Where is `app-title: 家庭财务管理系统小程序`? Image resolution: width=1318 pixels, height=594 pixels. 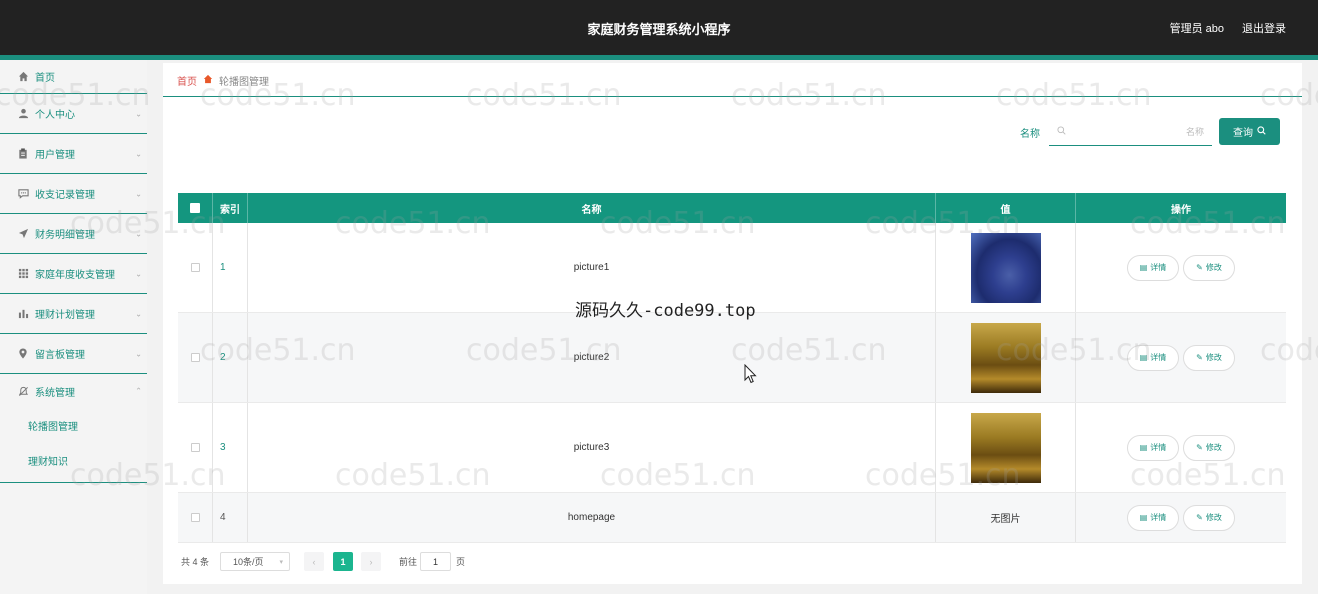 app-title: 家庭财务管理系统小程序 is located at coordinates (659, 29).